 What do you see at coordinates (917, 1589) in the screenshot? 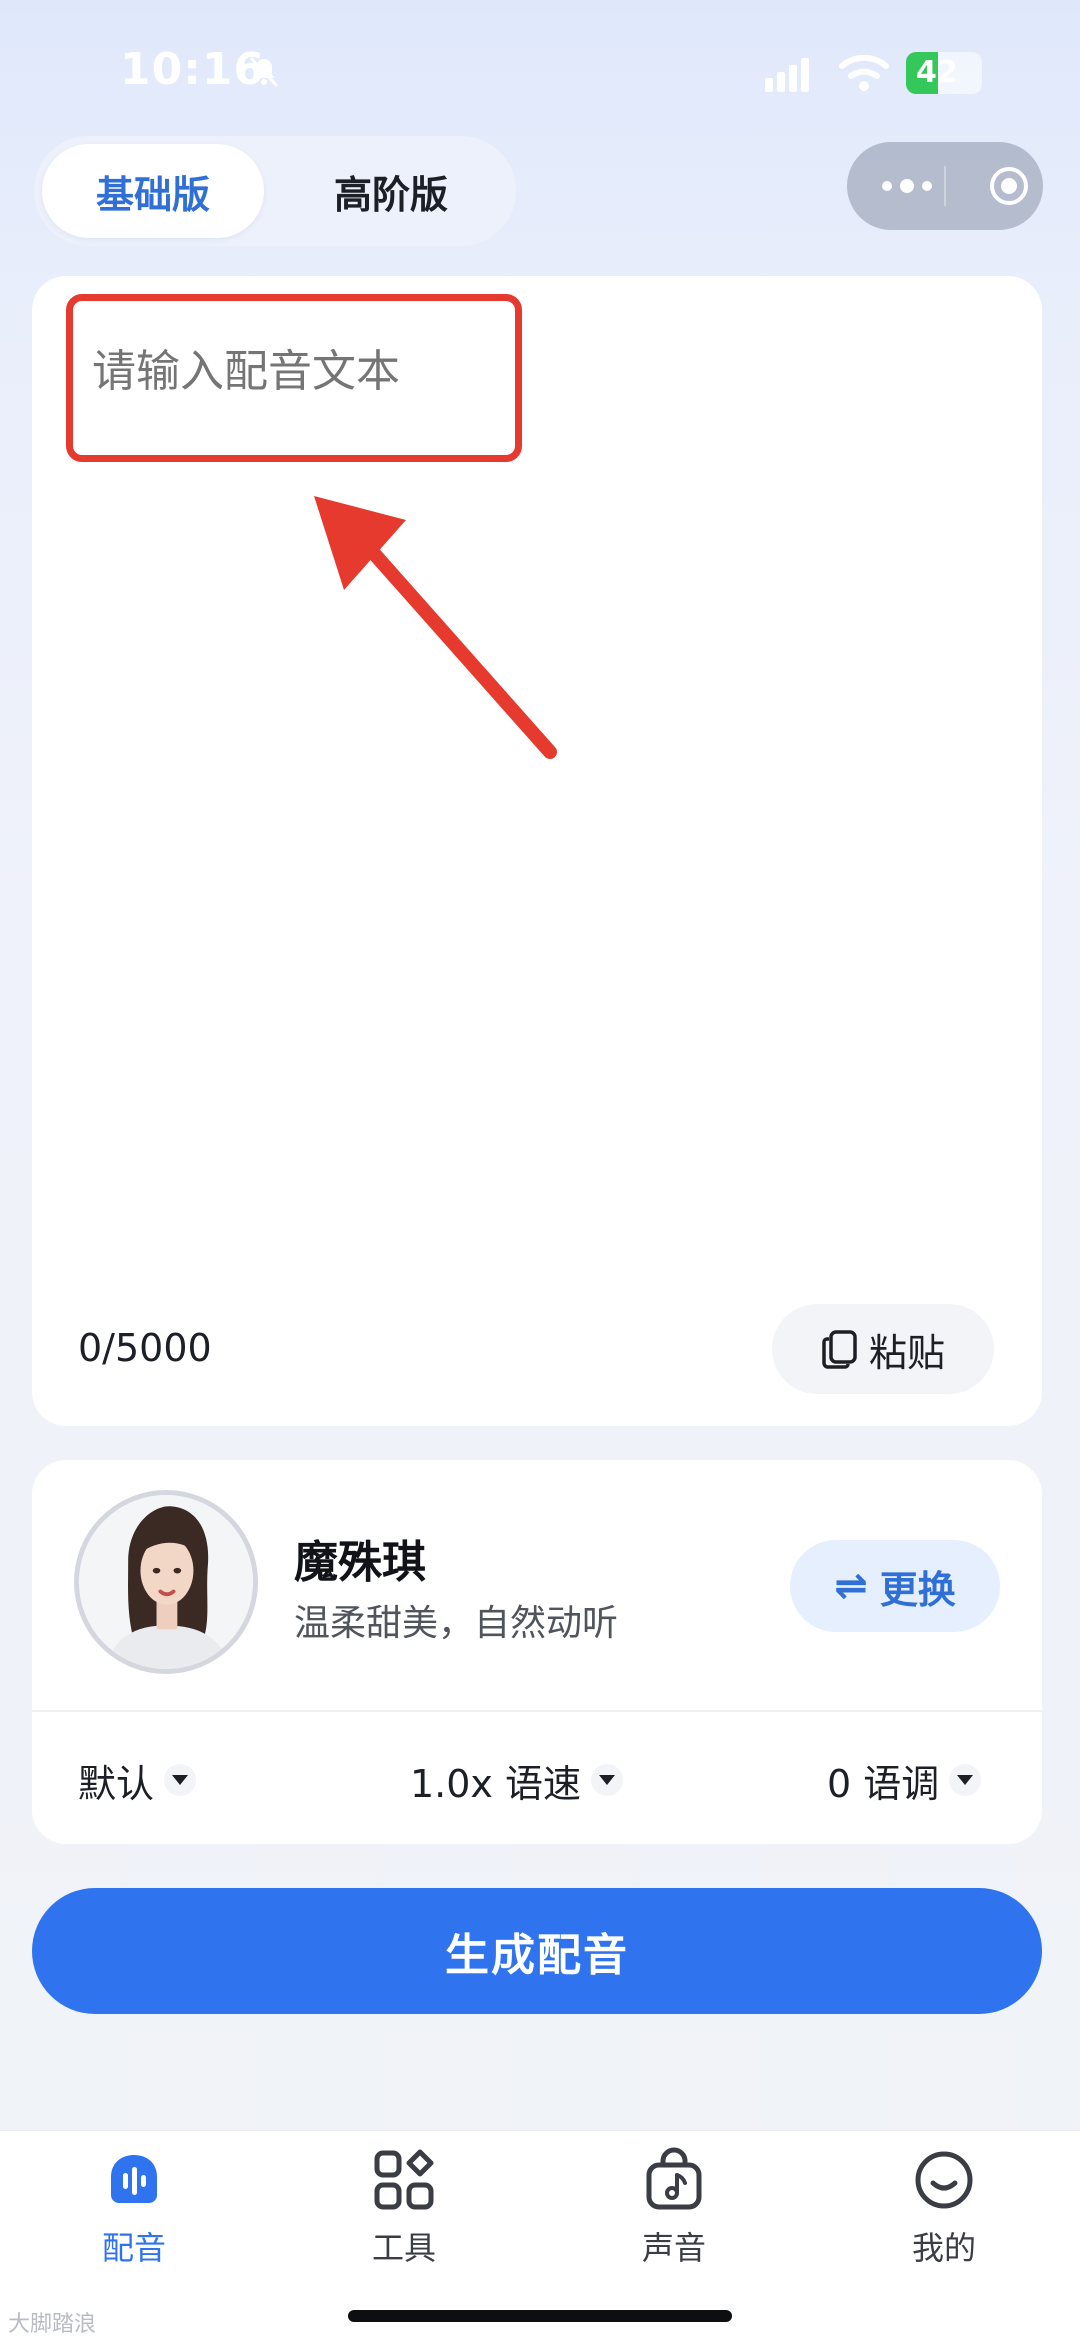
I see `change-voice-label: 更换` at bounding box center [917, 1589].